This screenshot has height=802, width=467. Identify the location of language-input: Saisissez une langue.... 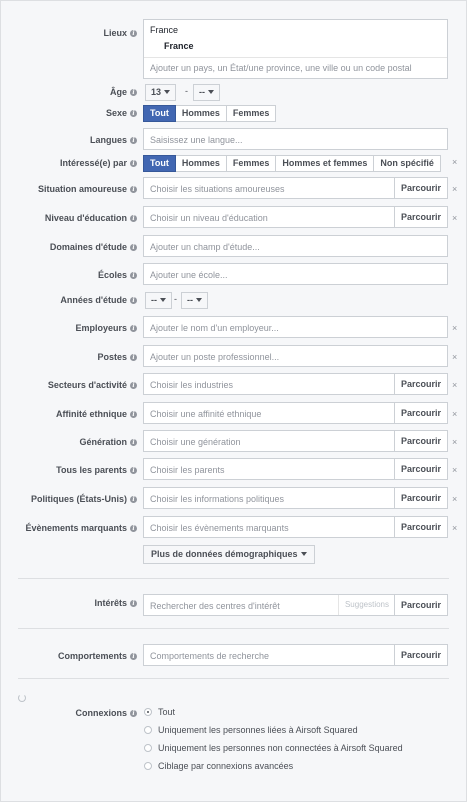
(295, 139).